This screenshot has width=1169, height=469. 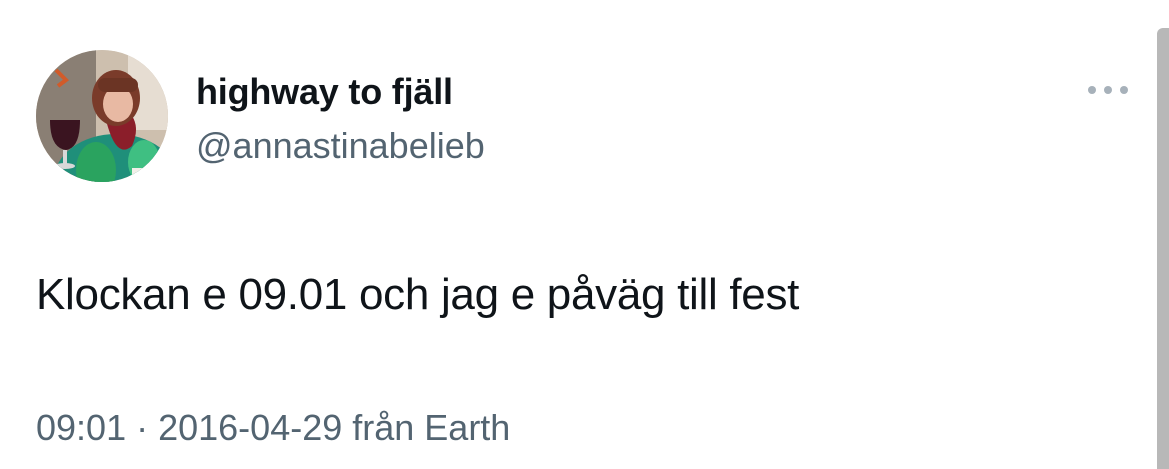 I want to click on tweet-meta: 09:01 · 2016-04-29 från Earth, so click(x=273, y=428).